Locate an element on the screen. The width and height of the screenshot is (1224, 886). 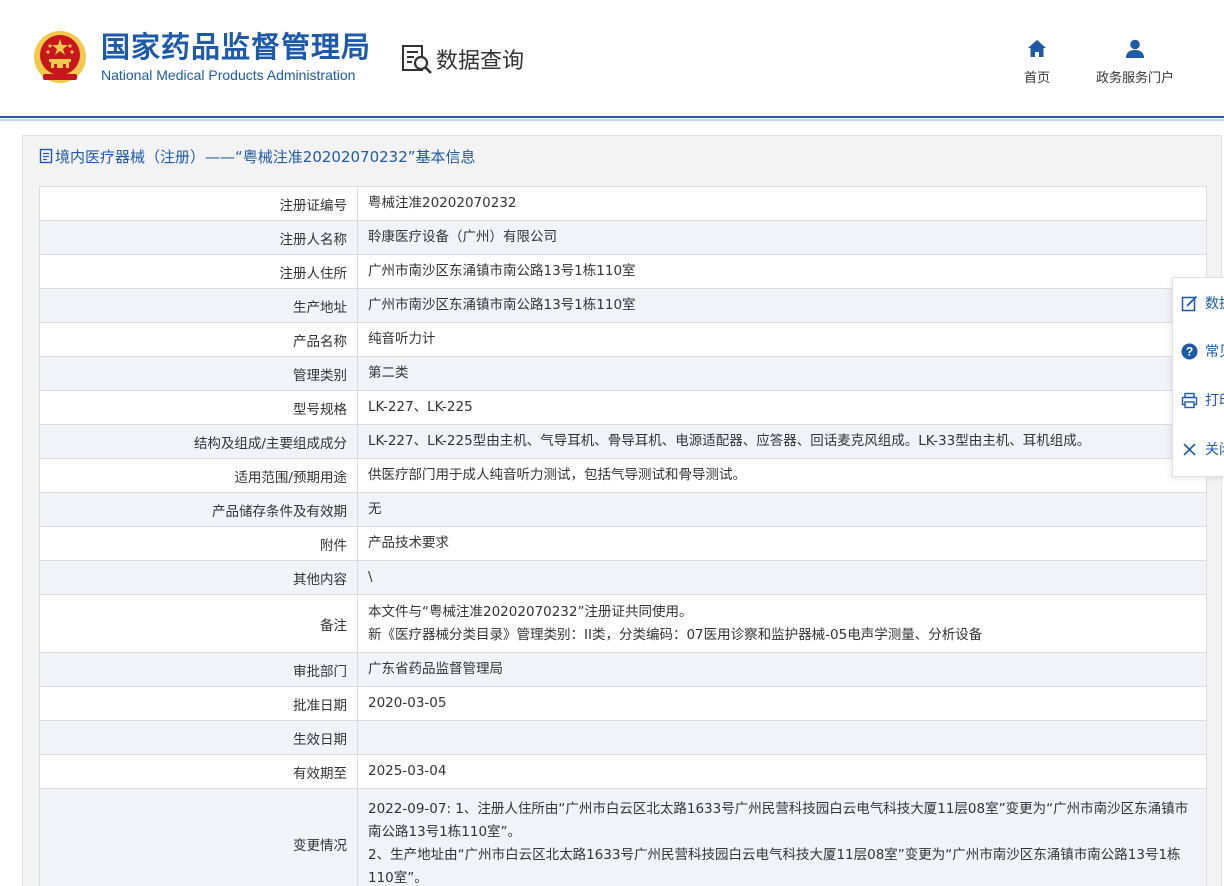
help-icon: ? is located at coordinates (1189, 351).